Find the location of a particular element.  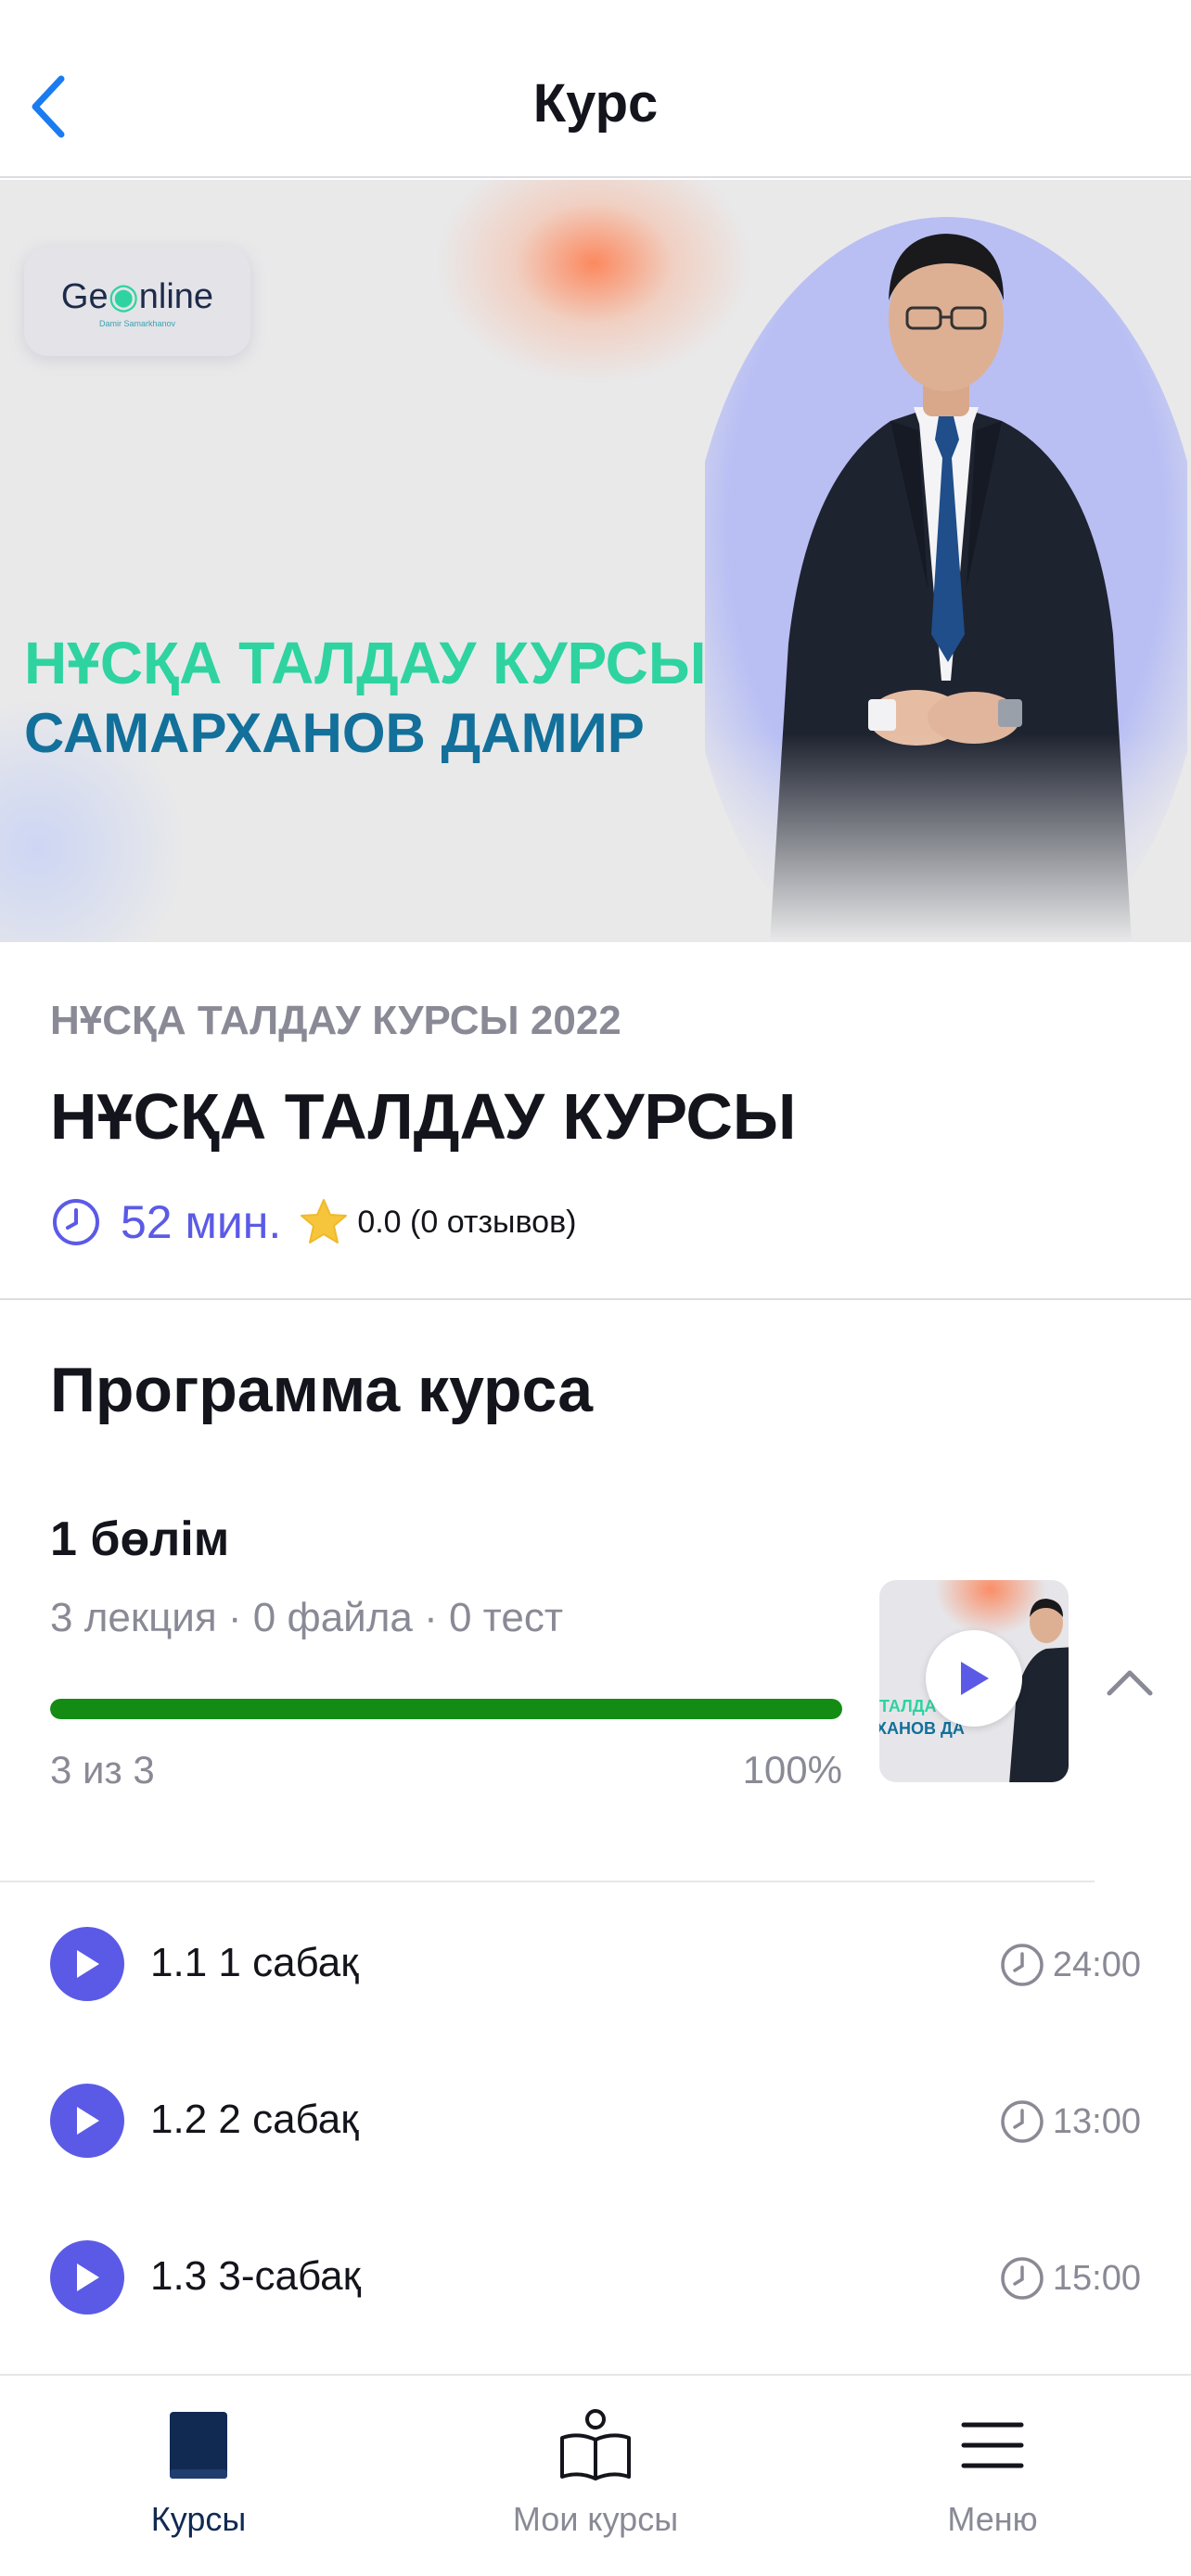

logo-text-part: Ge is located at coordinates (84, 296).